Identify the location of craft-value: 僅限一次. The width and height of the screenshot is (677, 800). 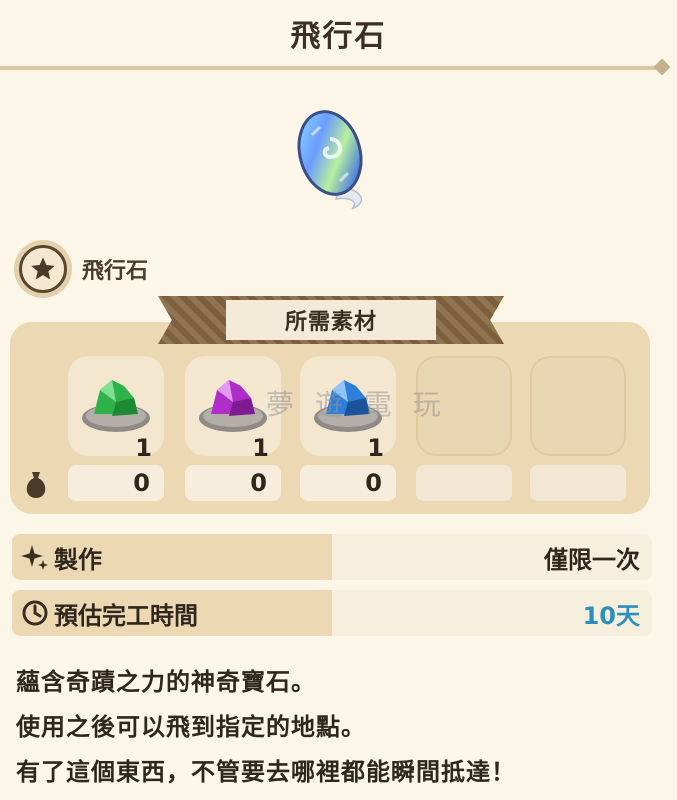
(492, 557).